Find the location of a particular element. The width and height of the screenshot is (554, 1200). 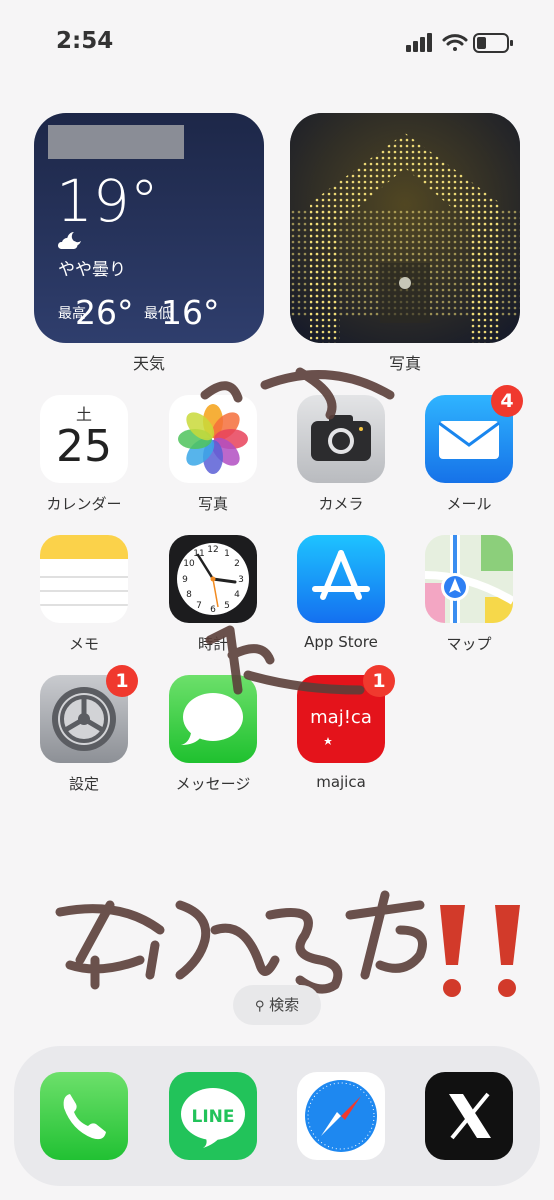

high-prefix: 最高 is located at coordinates (72, 314).